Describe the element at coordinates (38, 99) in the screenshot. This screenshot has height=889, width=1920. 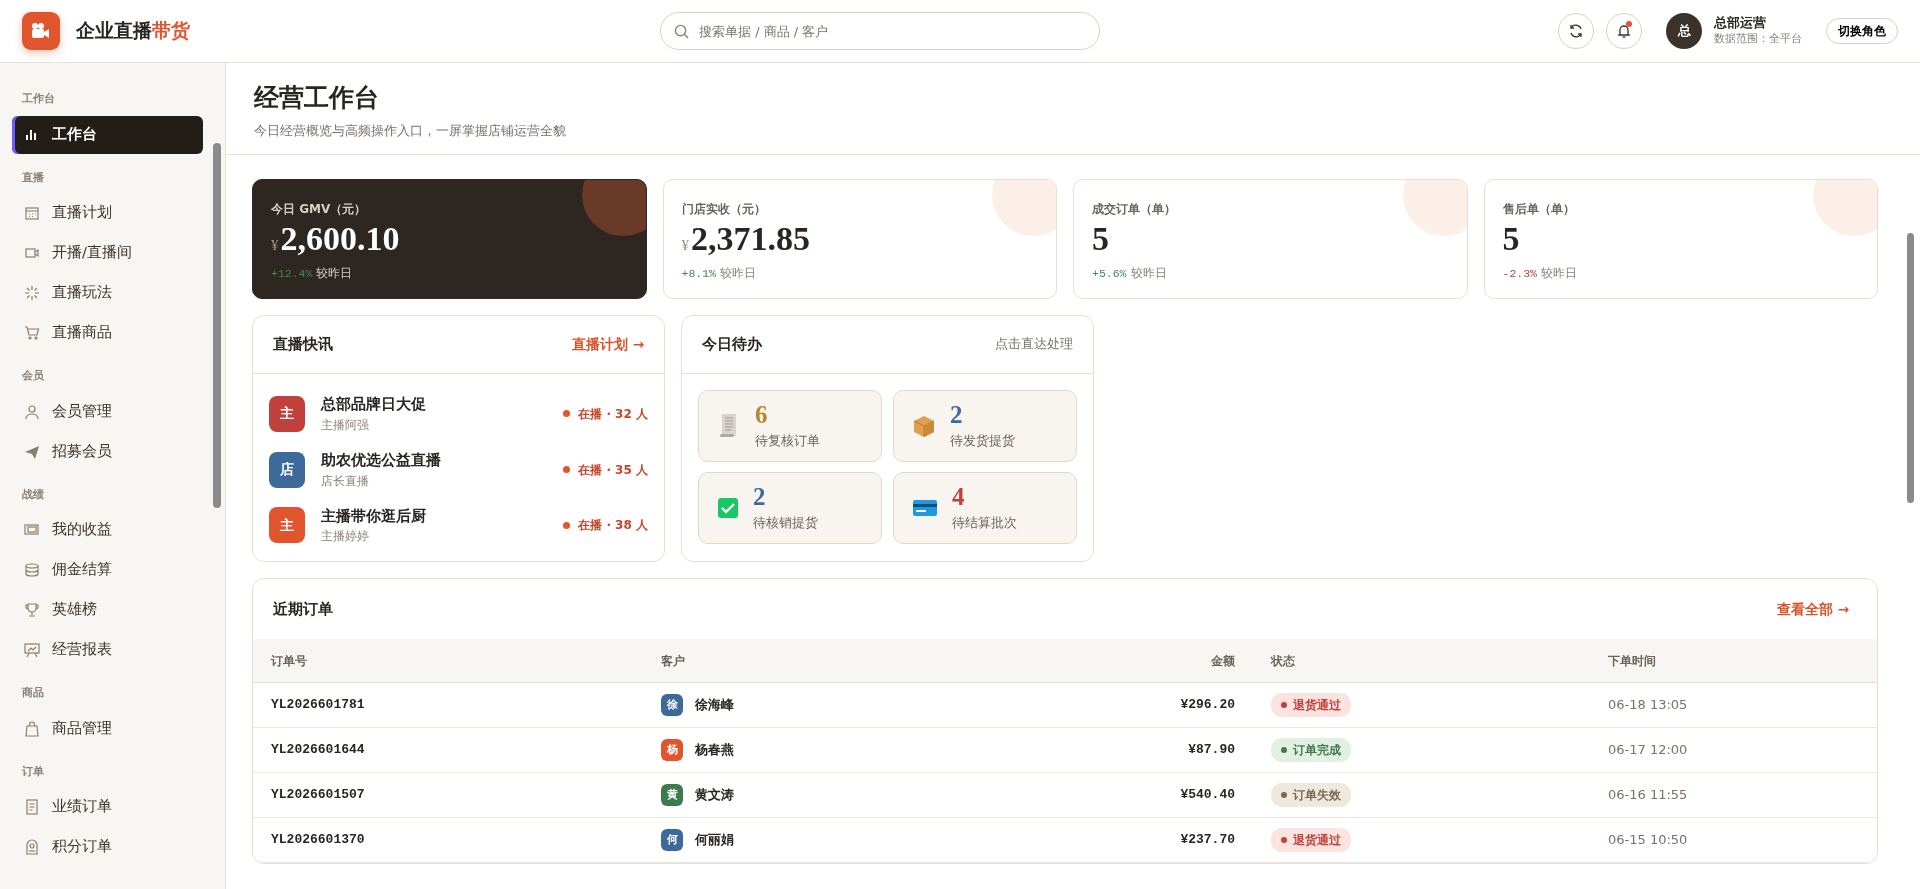
I see `sidebar-section-title: 工作台` at that location.